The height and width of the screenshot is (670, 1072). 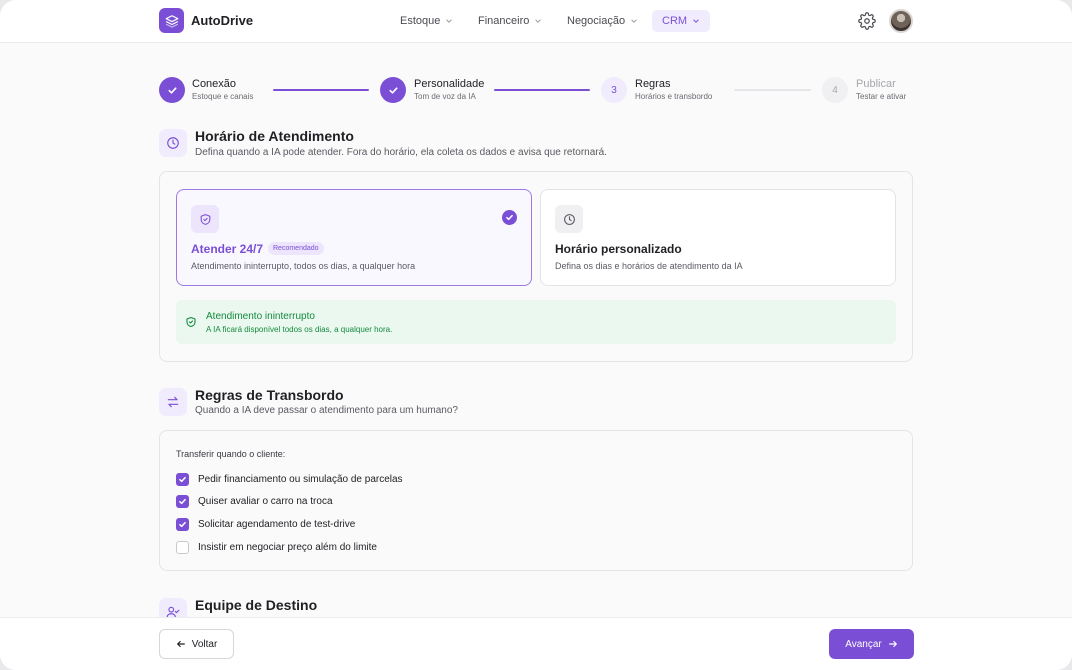 I want to click on nav-item-estoque: Estoque, so click(x=426, y=21).